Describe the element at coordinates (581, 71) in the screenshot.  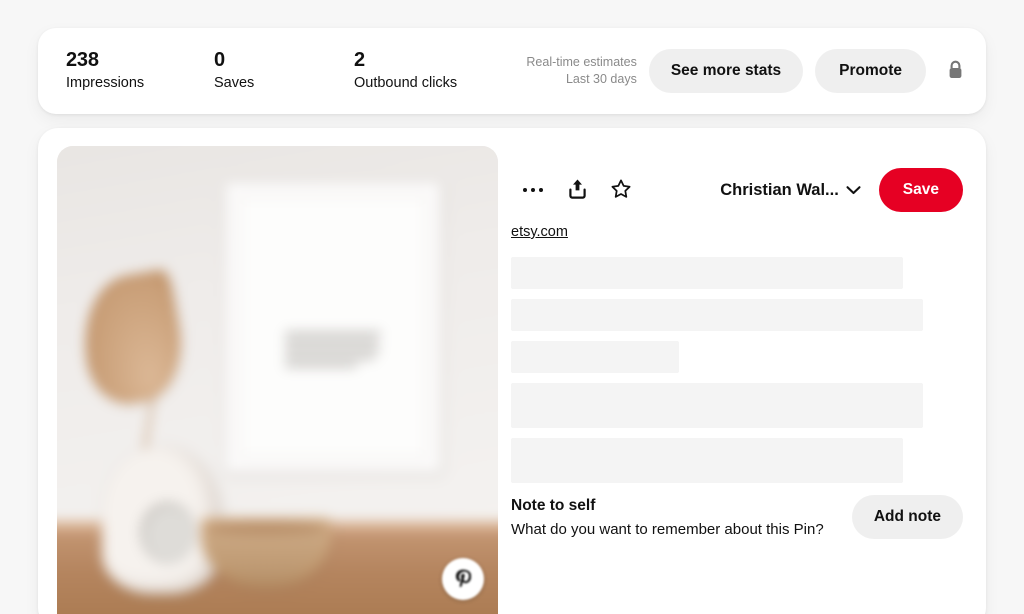
I see `estimates-note: Real-time estimates Last 30 days` at that location.